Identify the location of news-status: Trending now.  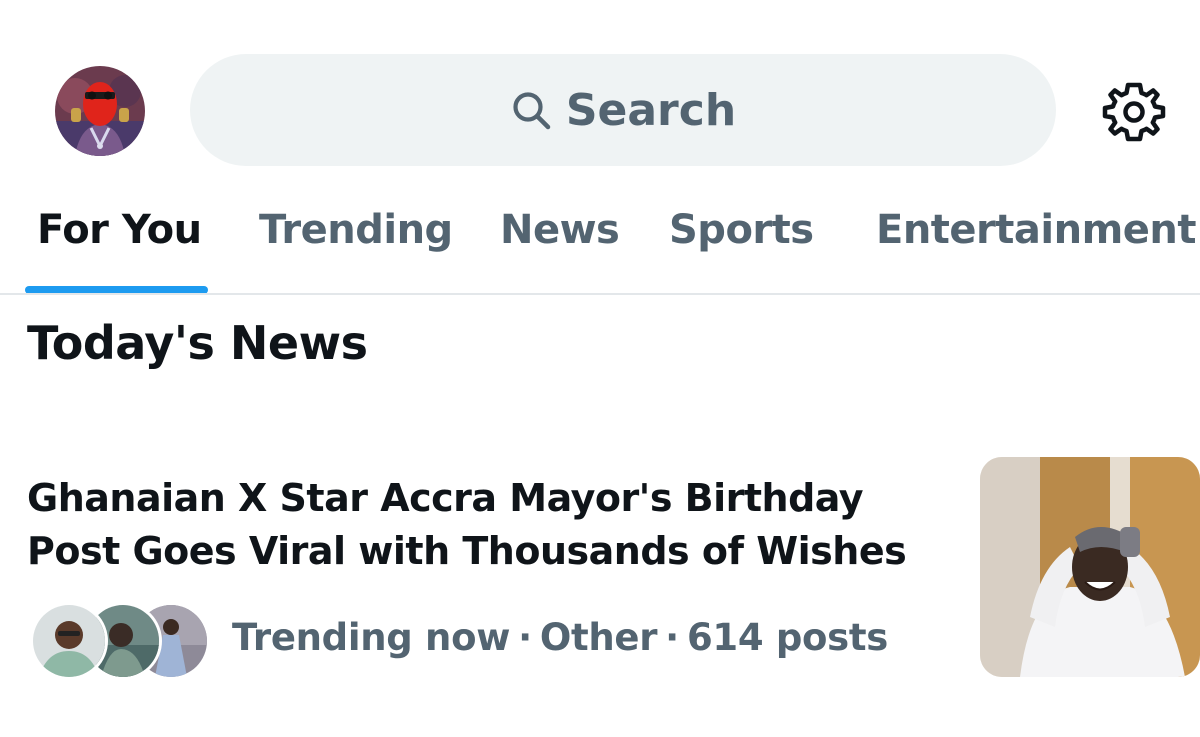
(371, 637).